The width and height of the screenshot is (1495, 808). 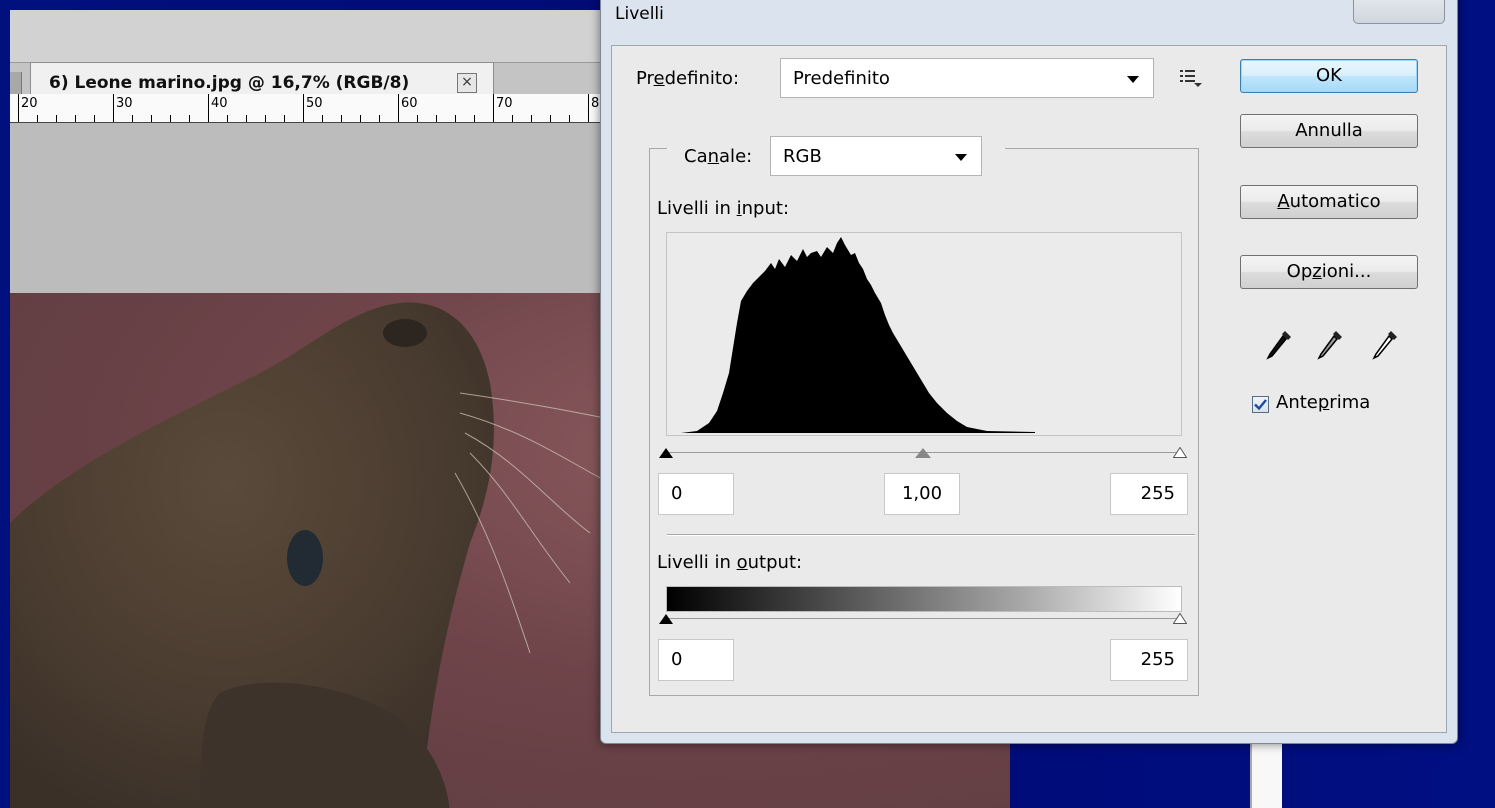 What do you see at coordinates (696, 494) in the screenshot?
I see `input-black-field: 0` at bounding box center [696, 494].